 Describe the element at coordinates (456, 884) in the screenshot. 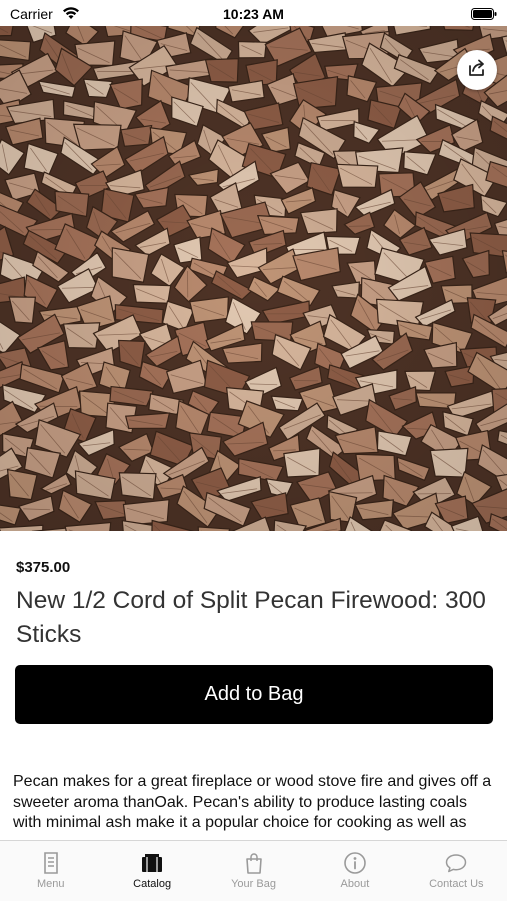

I see `tab-contact-us-label: Contact Us` at that location.